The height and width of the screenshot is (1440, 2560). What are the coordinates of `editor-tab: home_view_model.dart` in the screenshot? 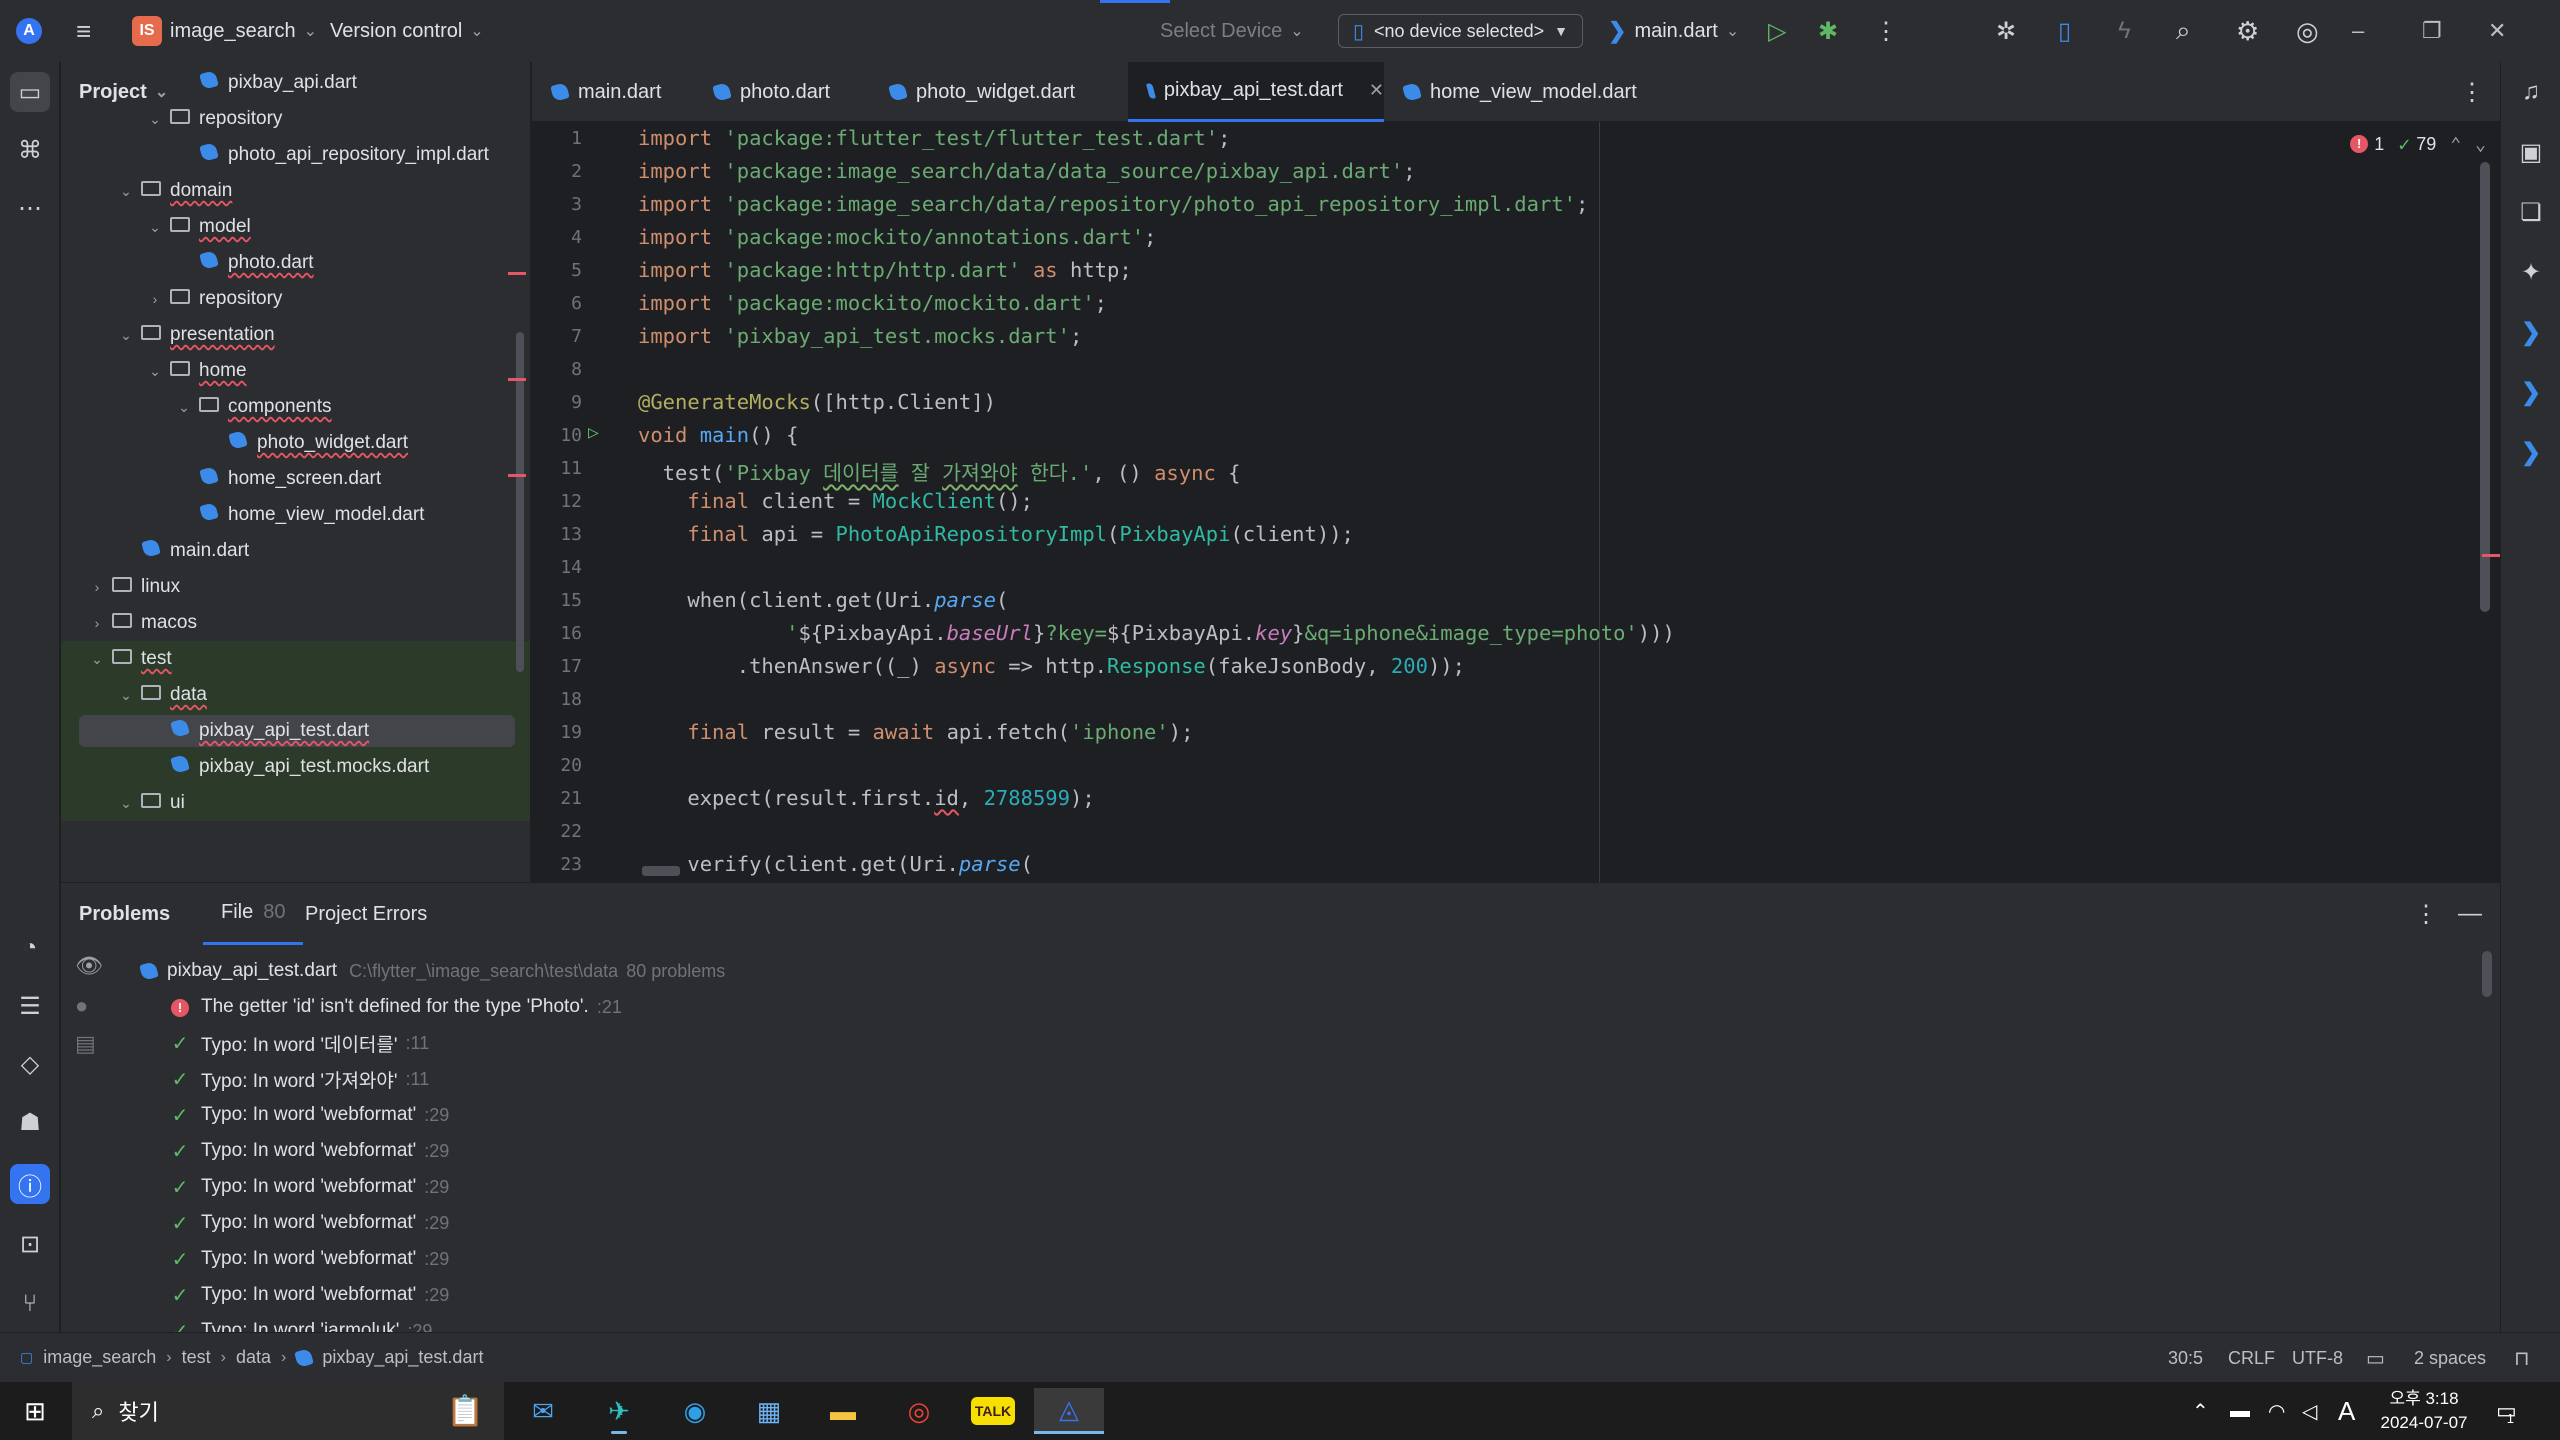 It's located at (1514, 92).